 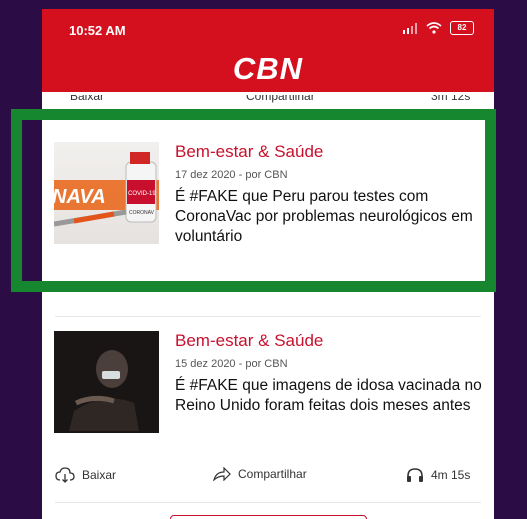 What do you see at coordinates (99, 475) in the screenshot?
I see `download-label: Baixar` at bounding box center [99, 475].